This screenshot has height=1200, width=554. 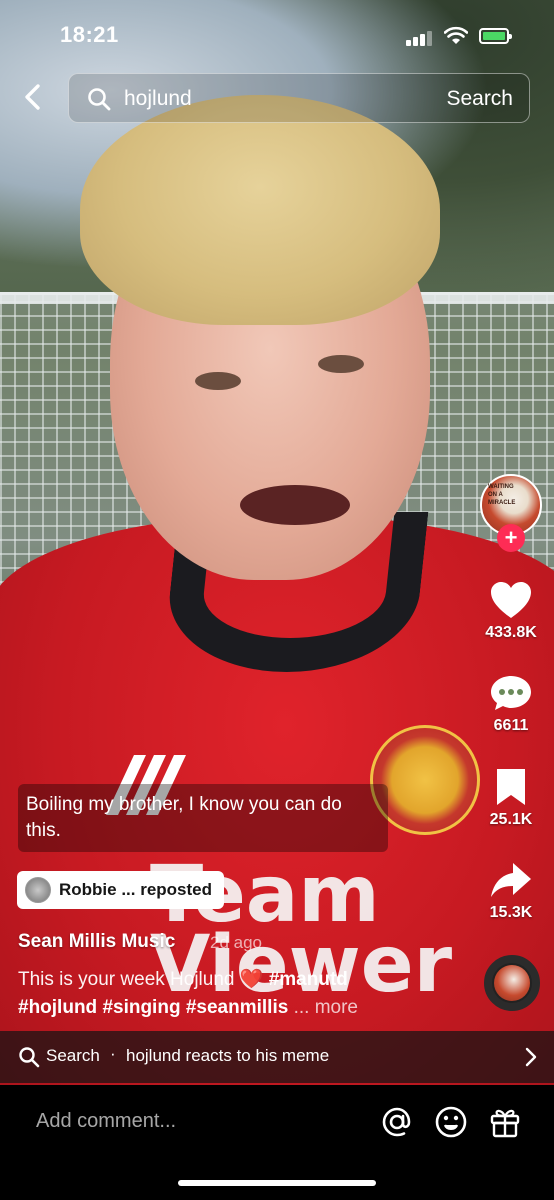 I want to click on hashtag-link: #seanmillis, so click(x=237, y=1007).